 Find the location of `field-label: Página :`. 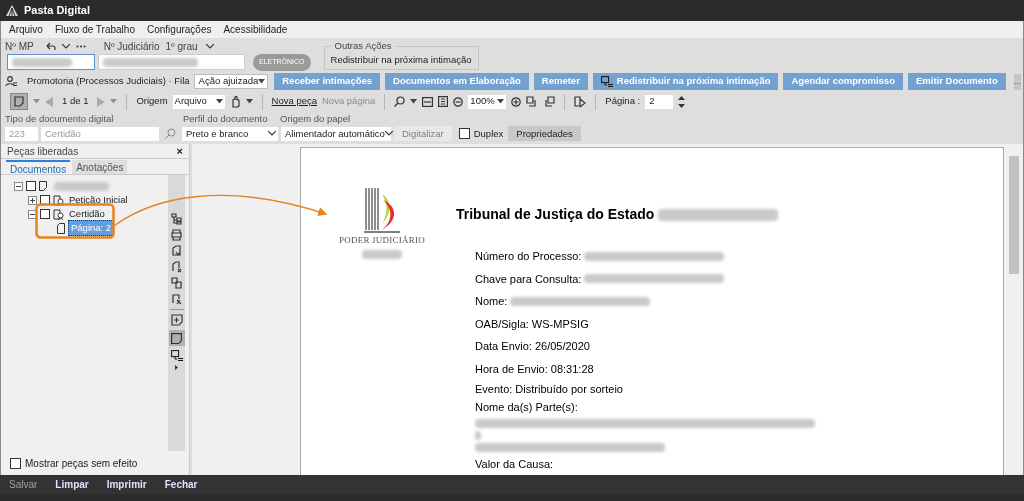

field-label: Página : is located at coordinates (623, 101).